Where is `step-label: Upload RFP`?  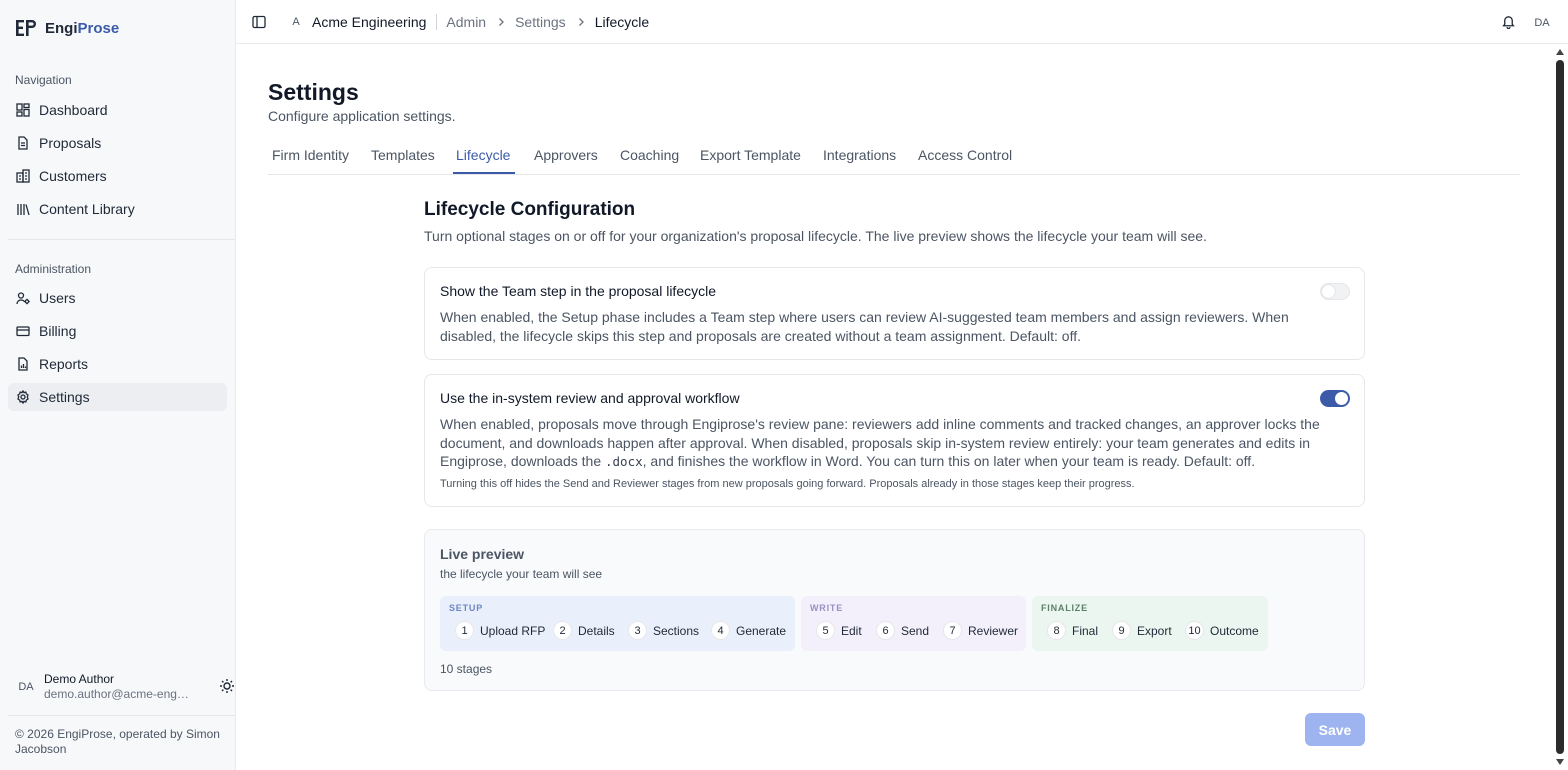 step-label: Upload RFP is located at coordinates (513, 630).